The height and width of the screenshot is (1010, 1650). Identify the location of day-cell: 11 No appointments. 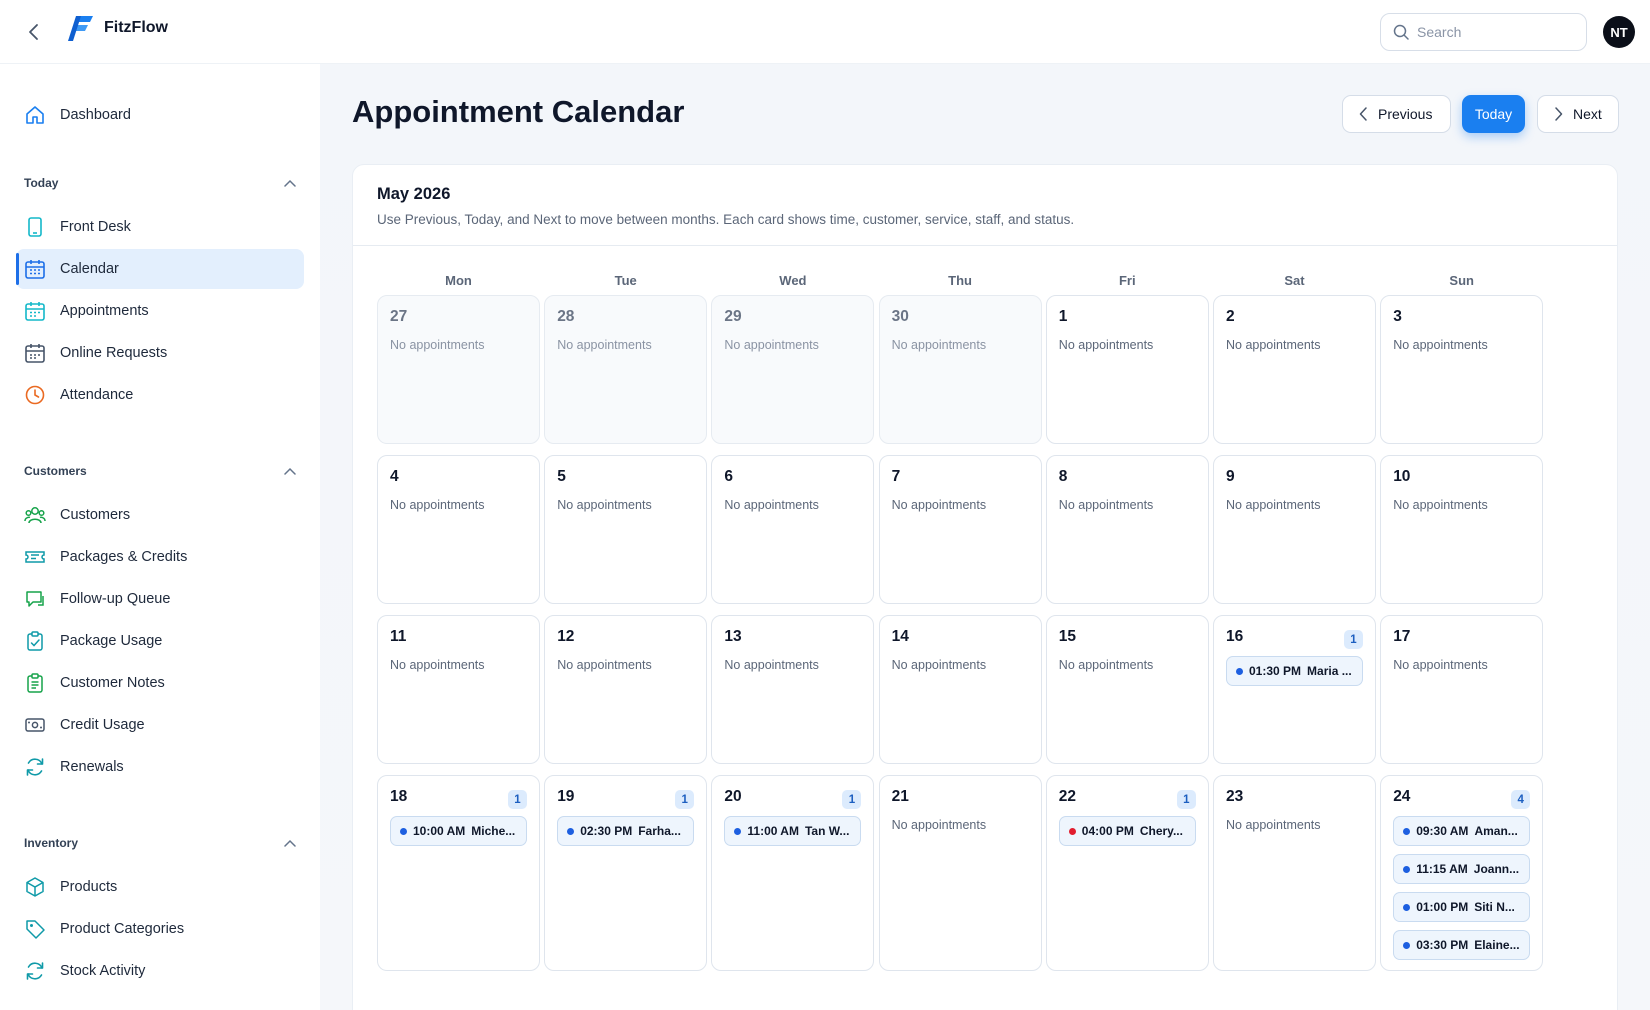
(458, 689).